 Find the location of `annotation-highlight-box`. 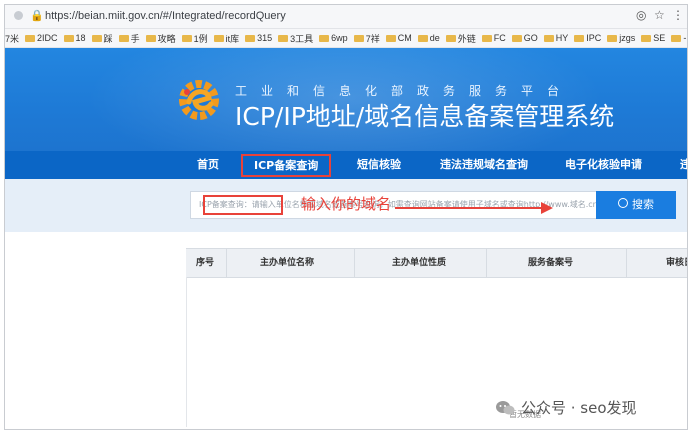

annotation-highlight-box is located at coordinates (243, 205).